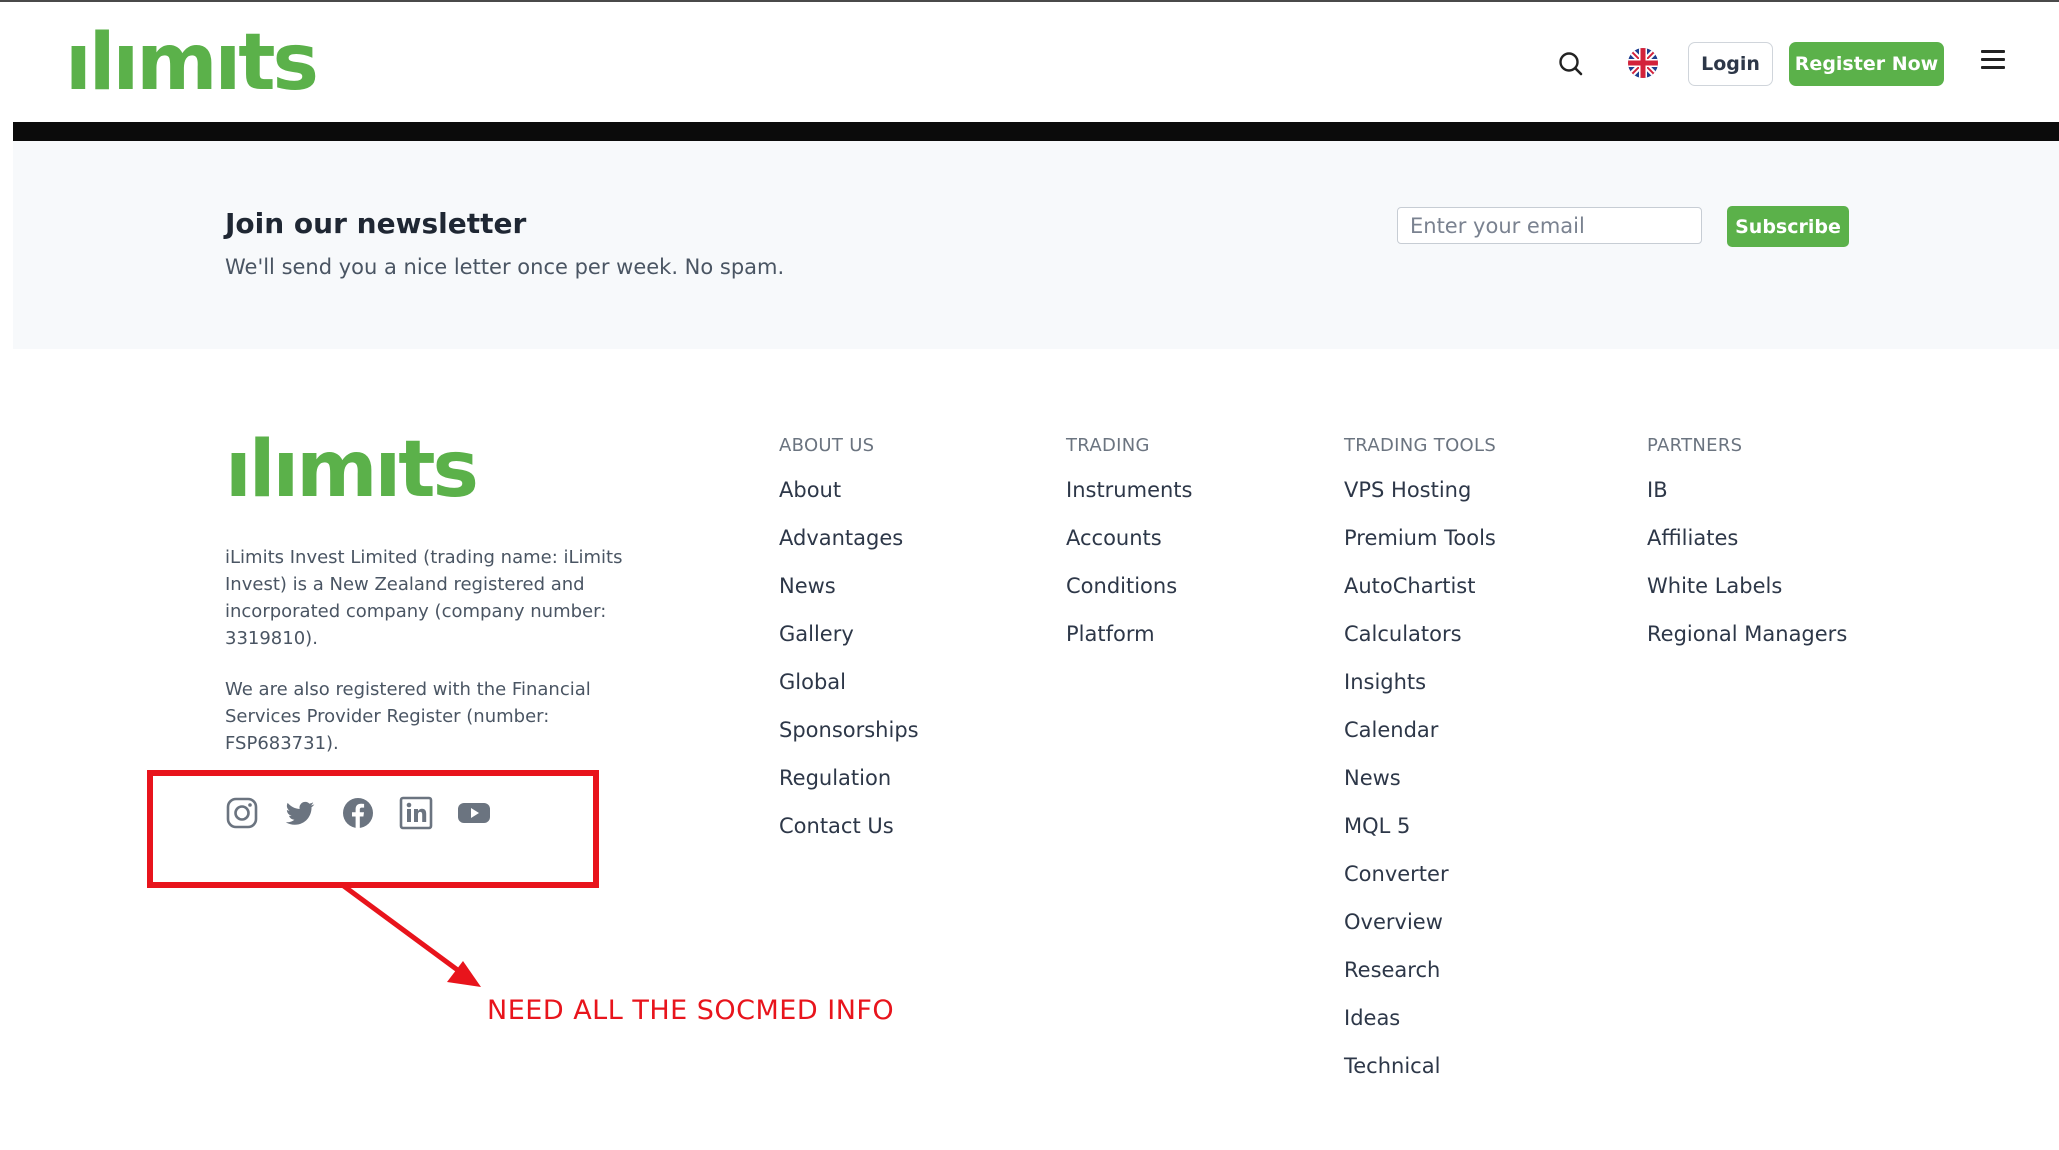 This screenshot has width=2059, height=1150. Describe the element at coordinates (1129, 634) in the screenshot. I see `footer-link-platform: Platform` at that location.